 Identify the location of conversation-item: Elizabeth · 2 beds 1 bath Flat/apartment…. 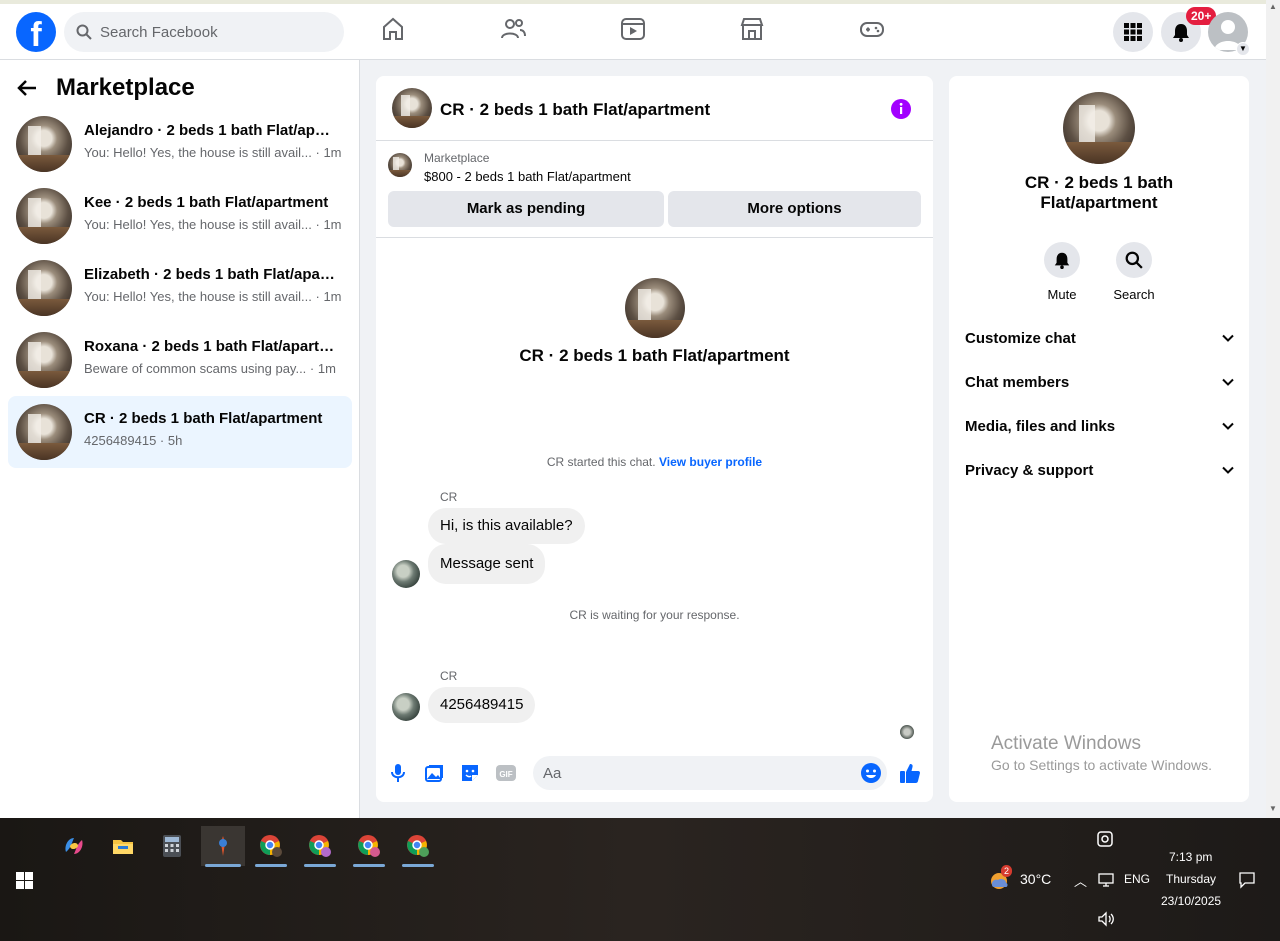
(180, 288).